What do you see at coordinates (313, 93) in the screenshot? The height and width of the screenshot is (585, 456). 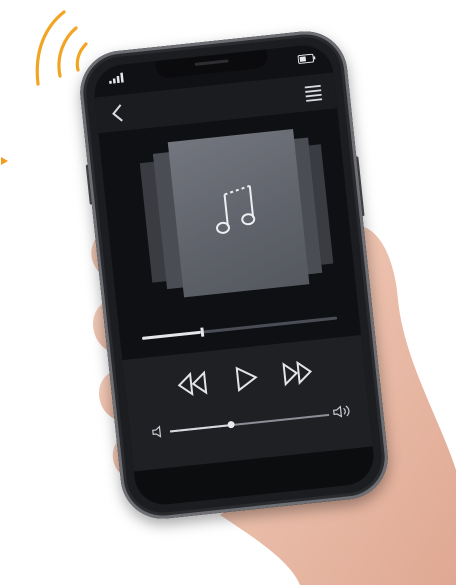 I see `menu-icon` at bounding box center [313, 93].